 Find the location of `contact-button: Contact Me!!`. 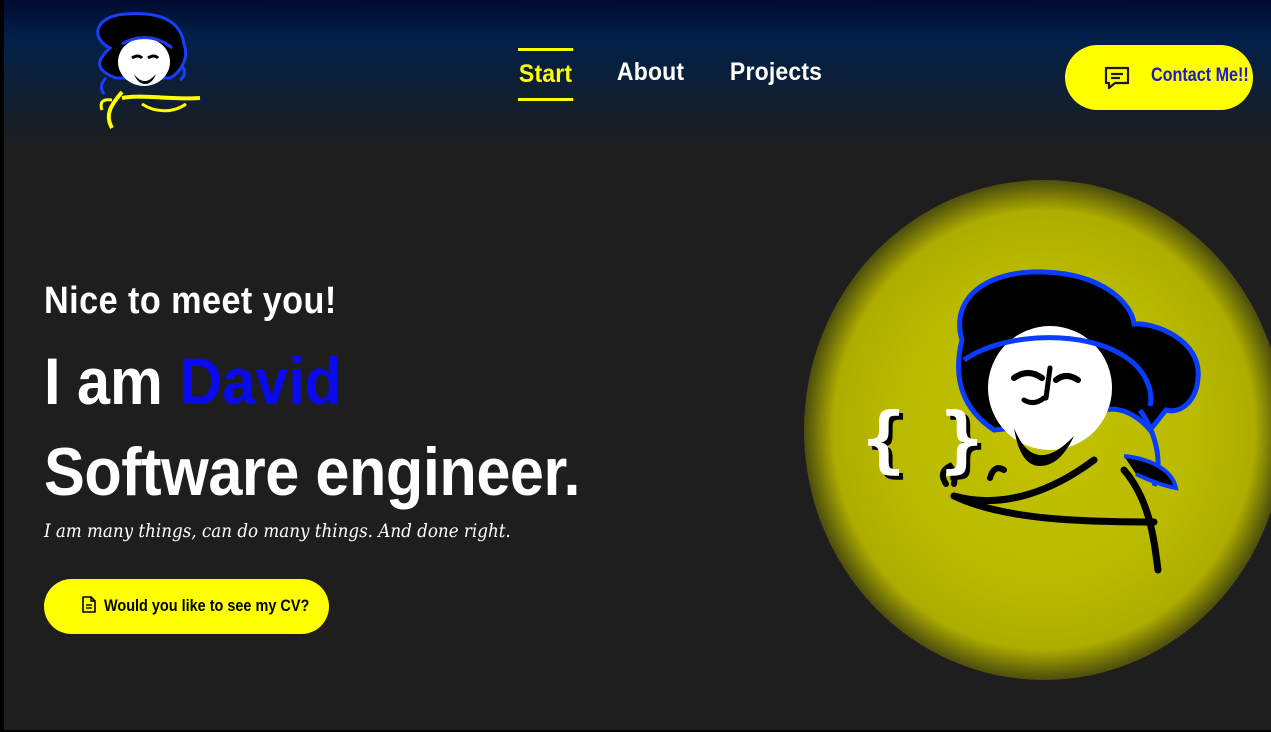

contact-button: Contact Me!! is located at coordinates (1159, 77).